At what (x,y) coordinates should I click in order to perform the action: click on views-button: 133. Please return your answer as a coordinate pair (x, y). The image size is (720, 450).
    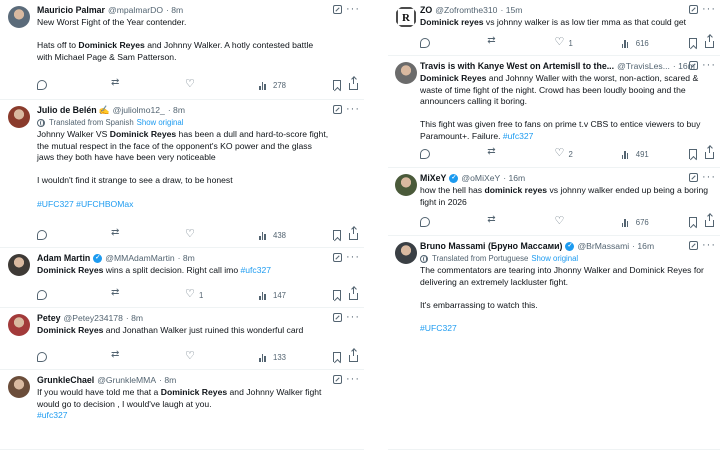
    Looking at the image, I should click on (296, 357).